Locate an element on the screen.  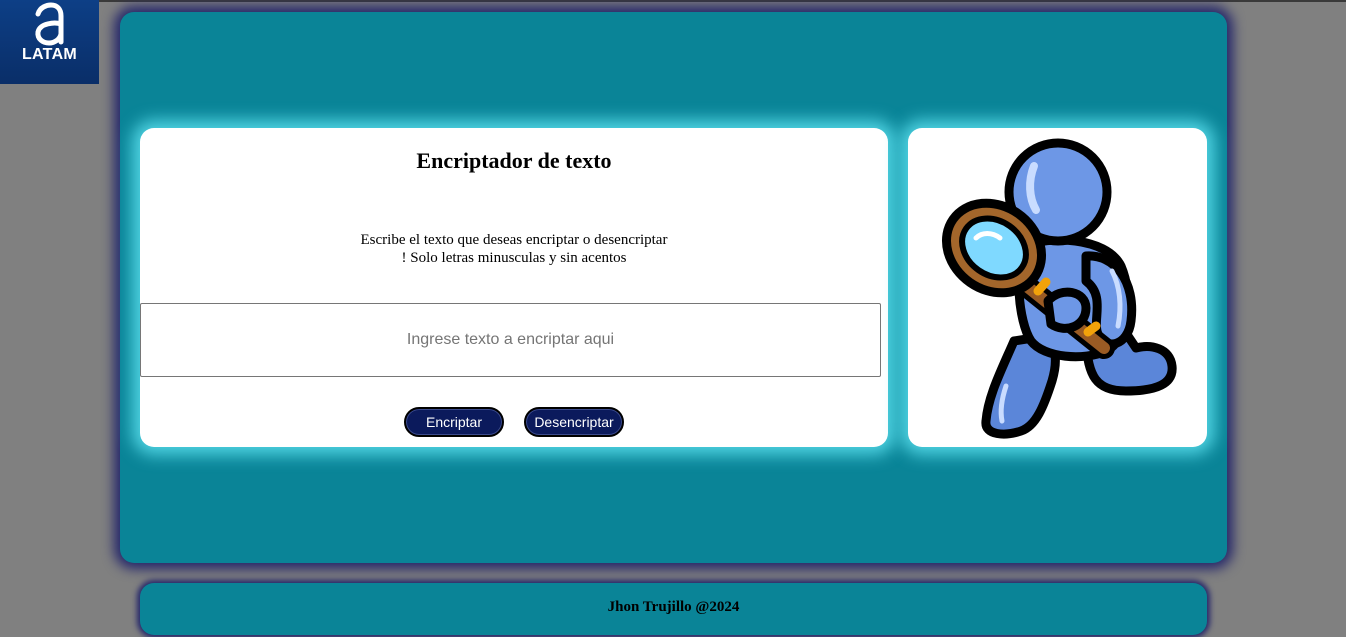
footer-credit: Jhon Trujillo @2024 is located at coordinates (673, 607).